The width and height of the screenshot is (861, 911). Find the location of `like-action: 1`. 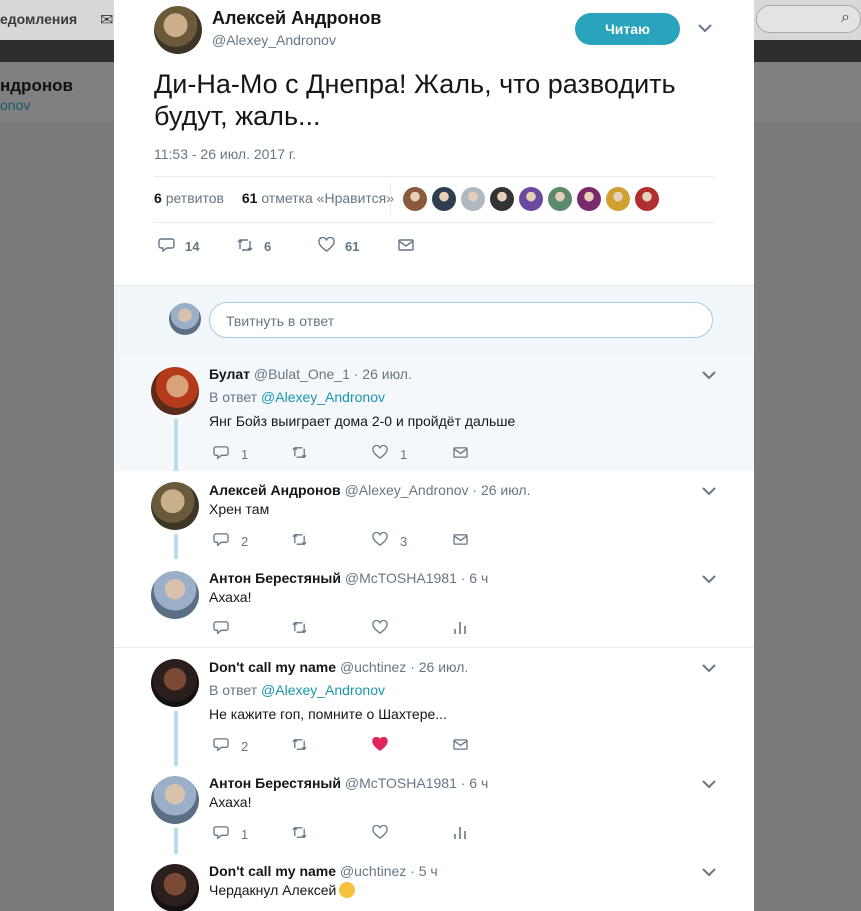

like-action: 1 is located at coordinates (389, 453).